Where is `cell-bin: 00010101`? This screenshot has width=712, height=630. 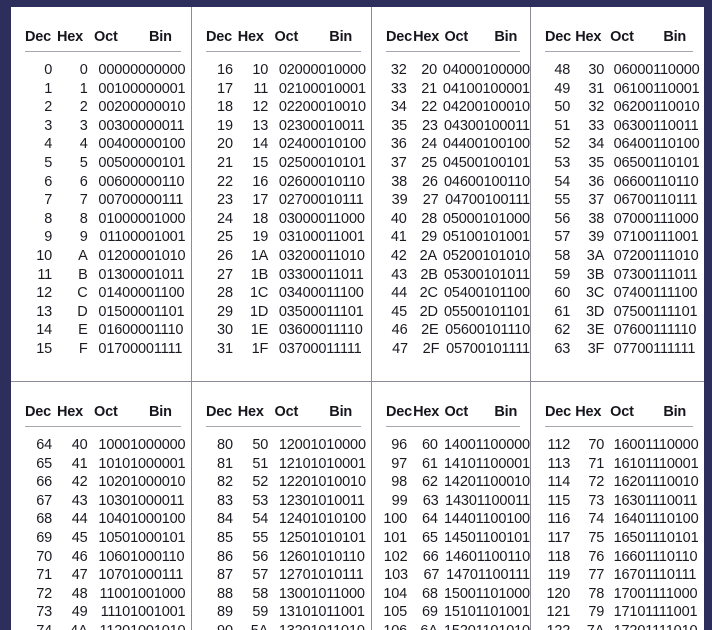 cell-bin: 00010101 is located at coordinates (334, 162).